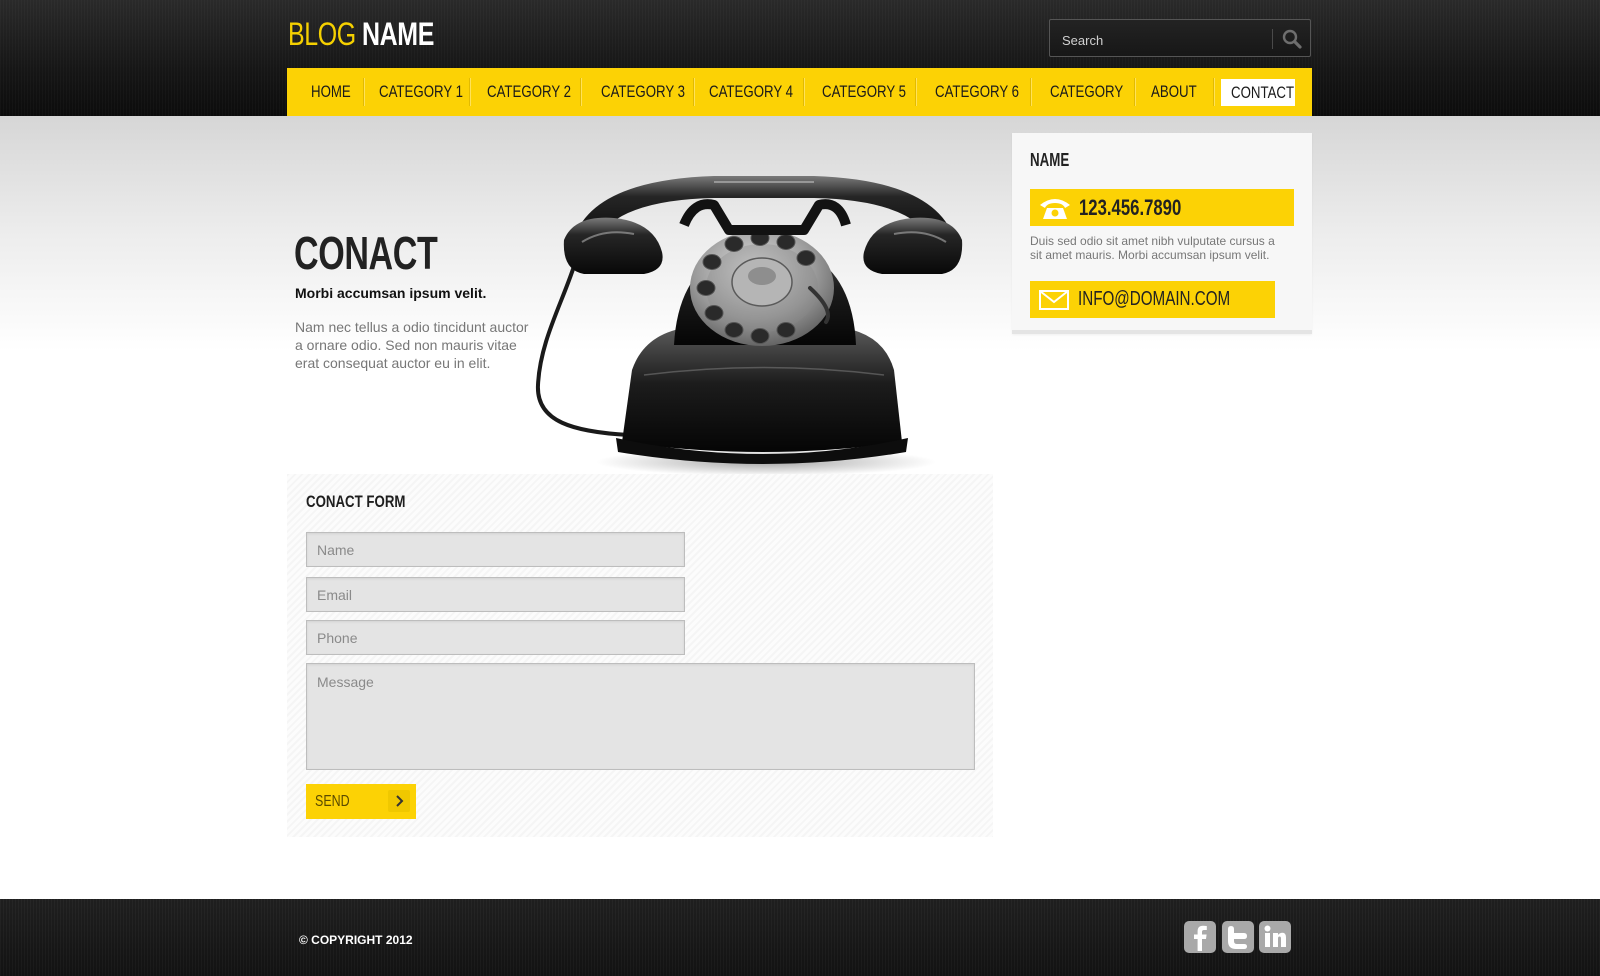 This screenshot has width=1600, height=976. What do you see at coordinates (366, 253) in the screenshot?
I see `page-title: CONACT` at bounding box center [366, 253].